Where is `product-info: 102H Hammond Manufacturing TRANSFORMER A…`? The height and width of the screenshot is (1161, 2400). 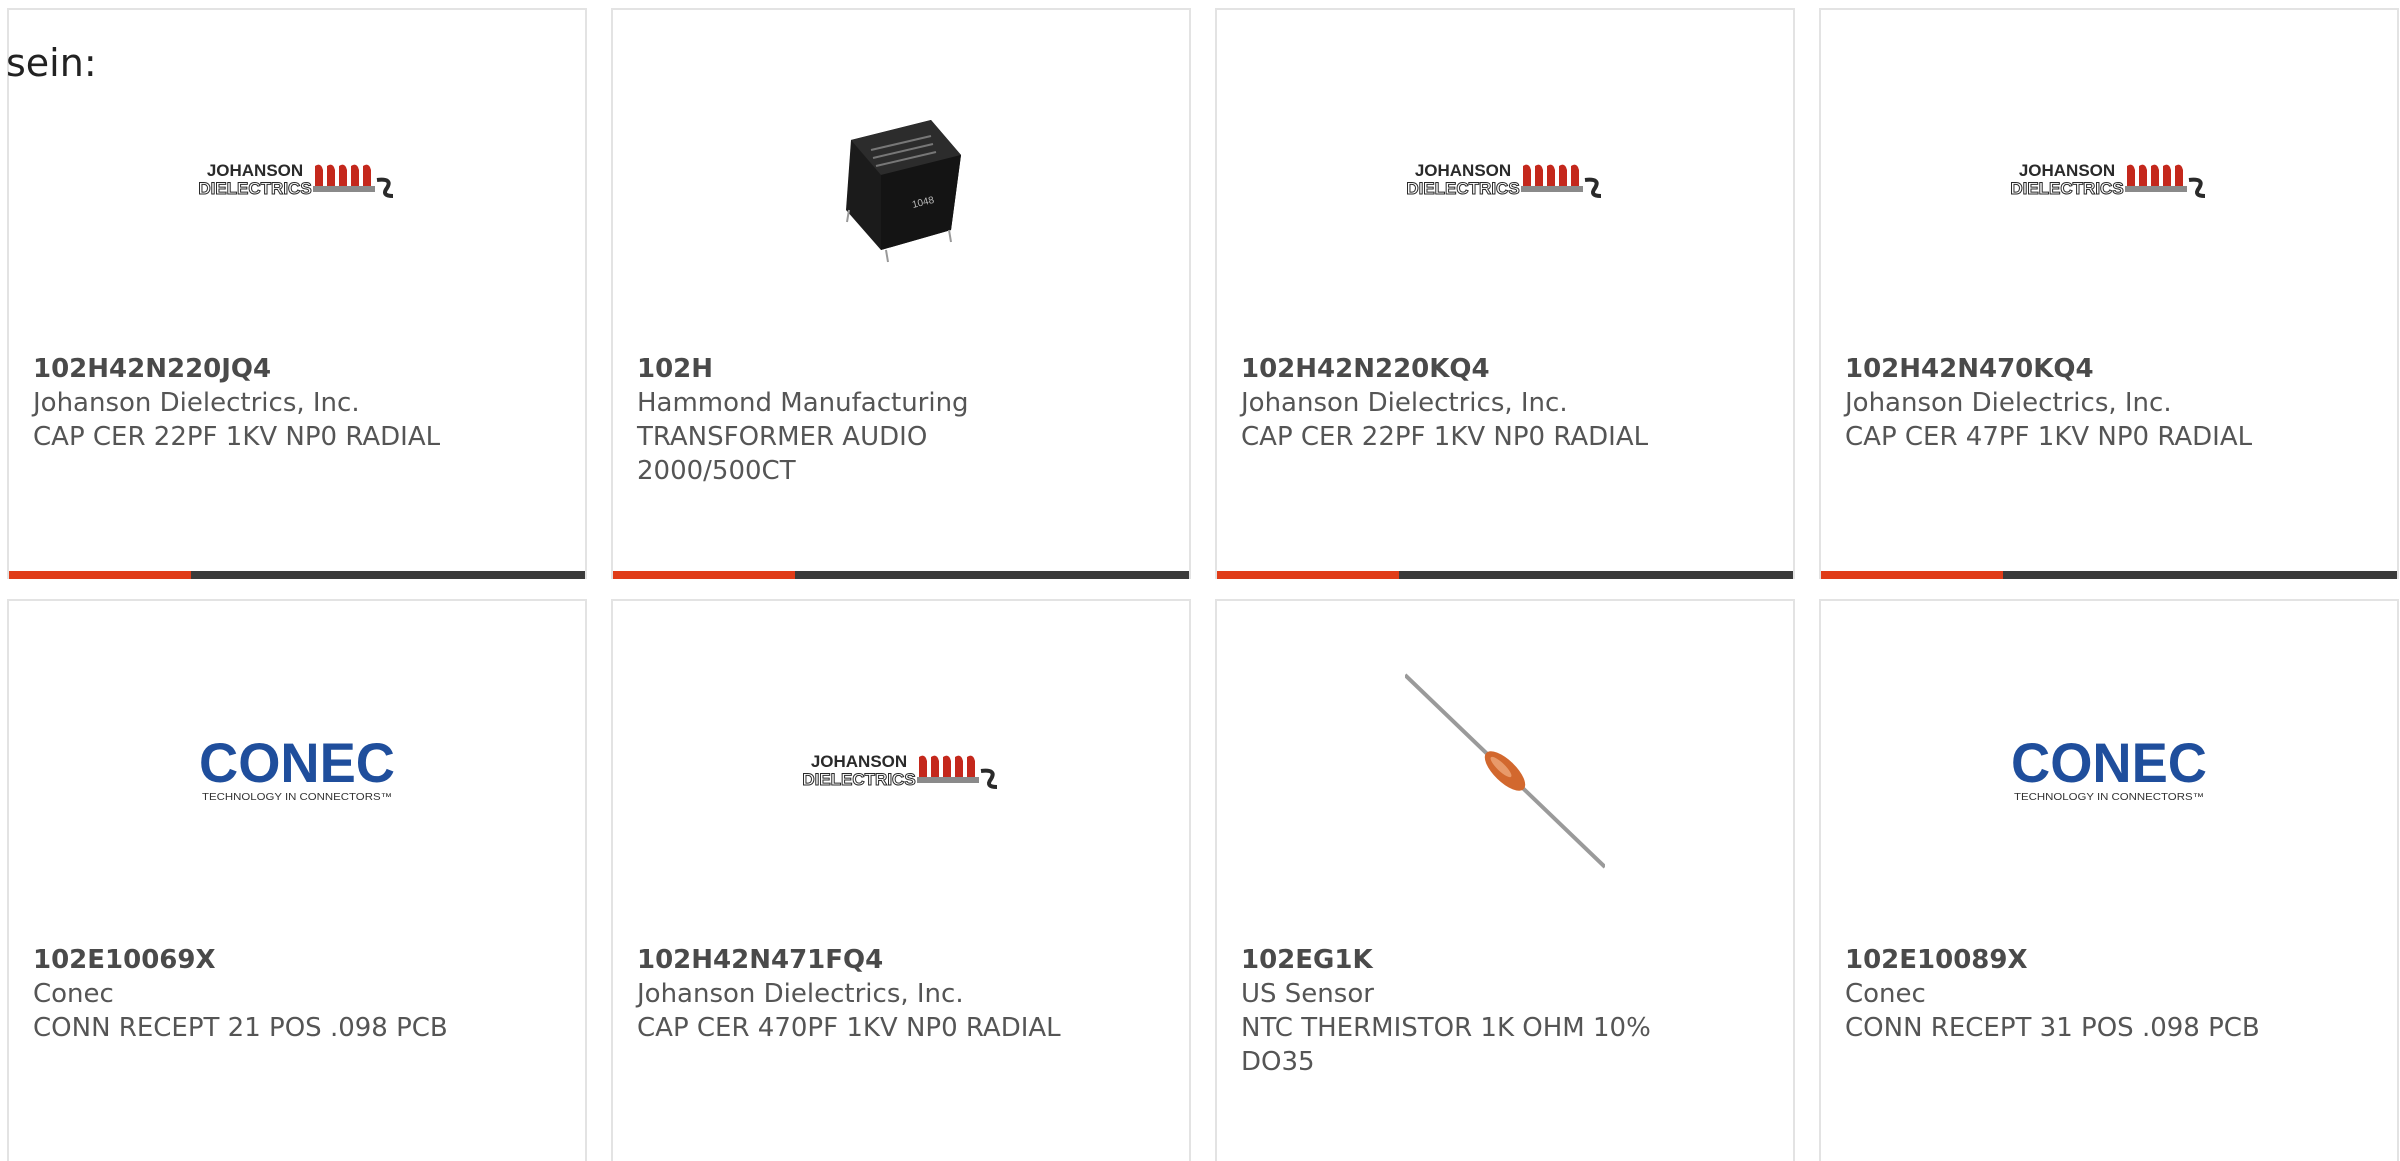 product-info: 102H Hammond Manufacturing TRANSFORMER A… is located at coordinates (901, 420).